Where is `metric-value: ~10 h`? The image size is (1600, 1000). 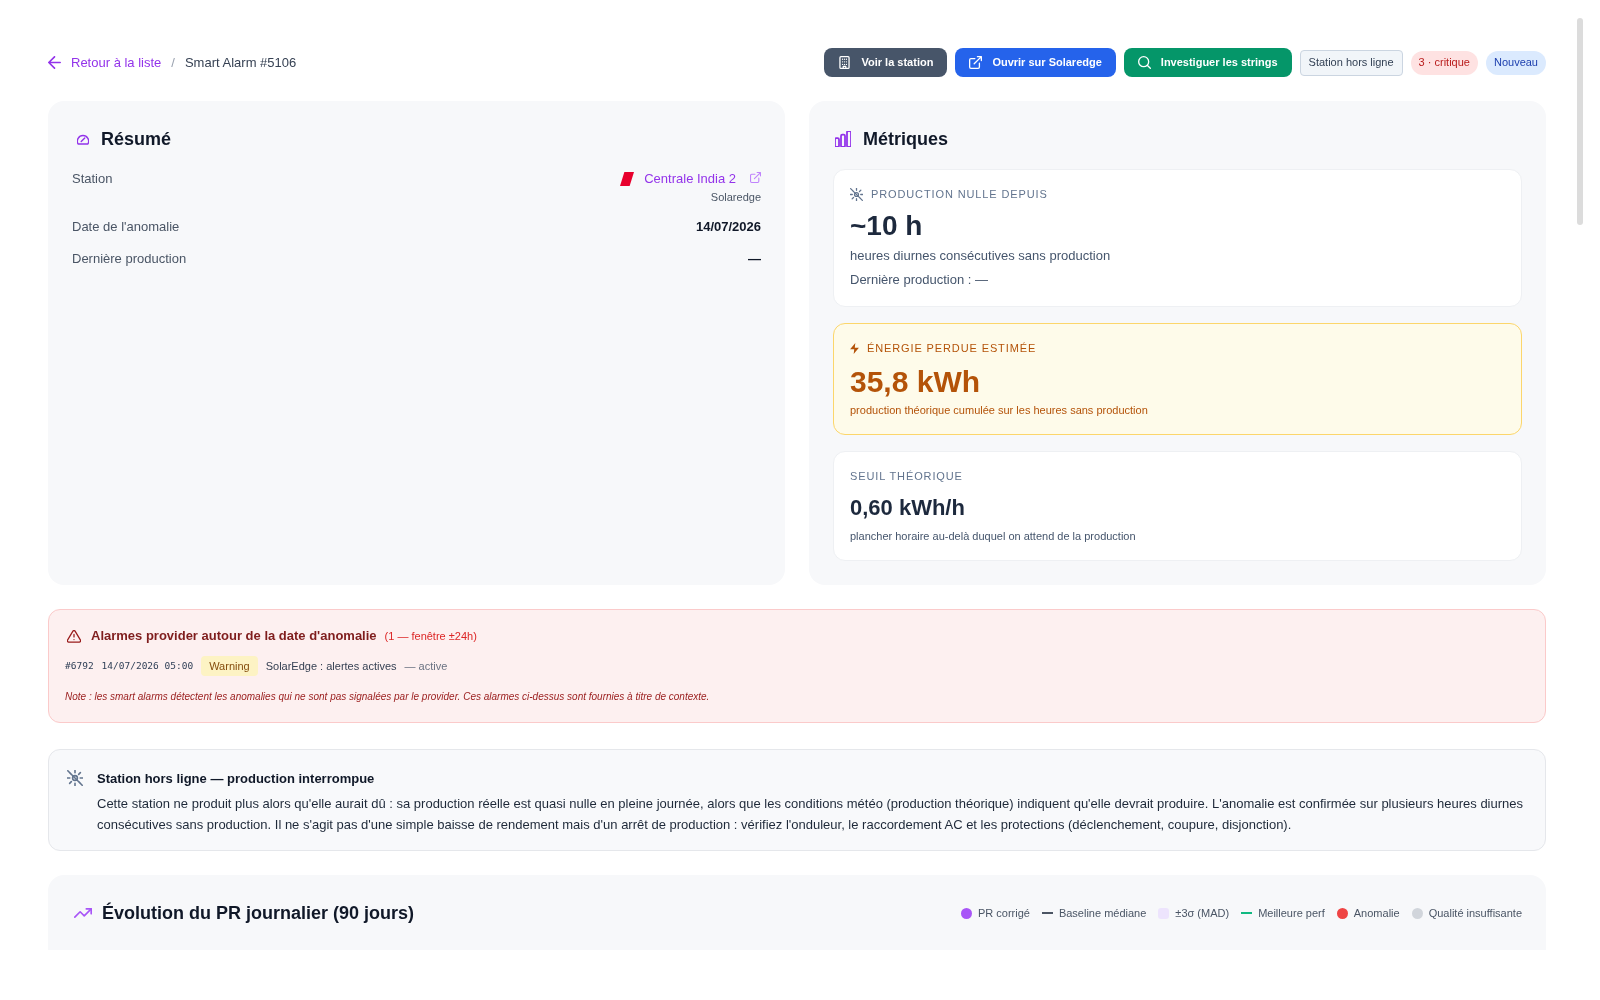
metric-value: ~10 h is located at coordinates (887, 226).